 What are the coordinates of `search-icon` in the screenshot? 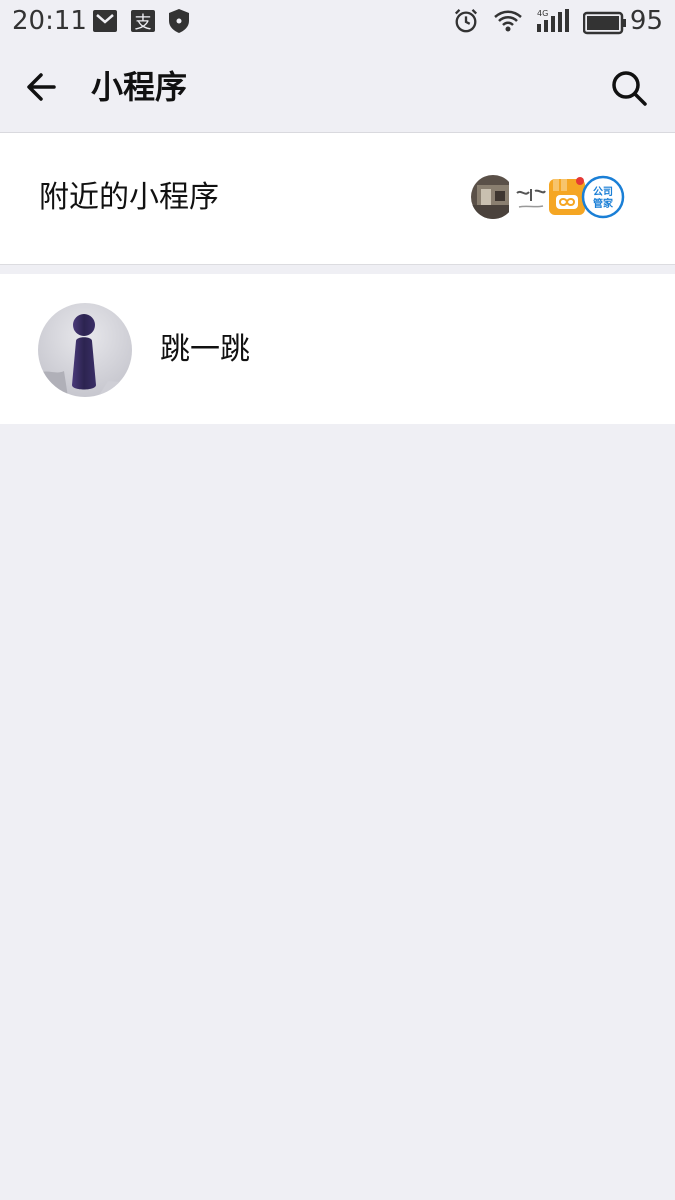 It's located at (629, 88).